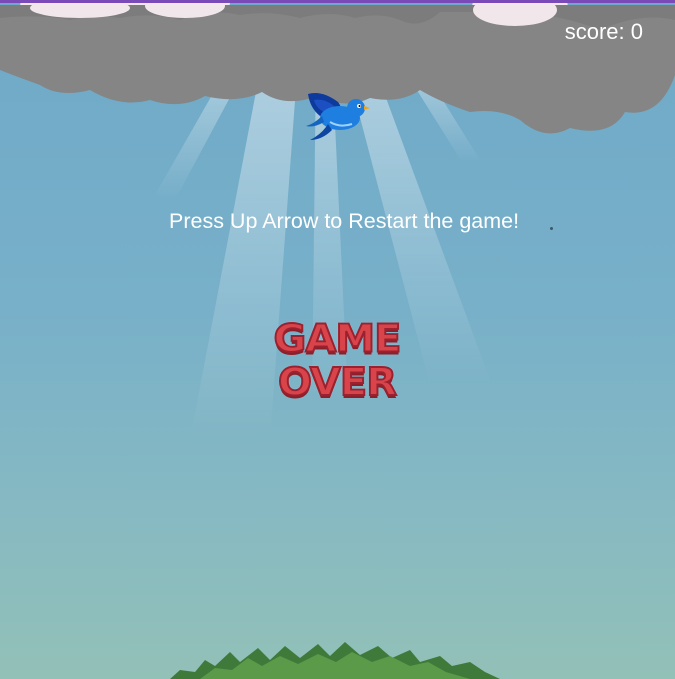 Image resolution: width=675 pixels, height=679 pixels. What do you see at coordinates (603, 31) in the screenshot?
I see `score-display: score: 0` at bounding box center [603, 31].